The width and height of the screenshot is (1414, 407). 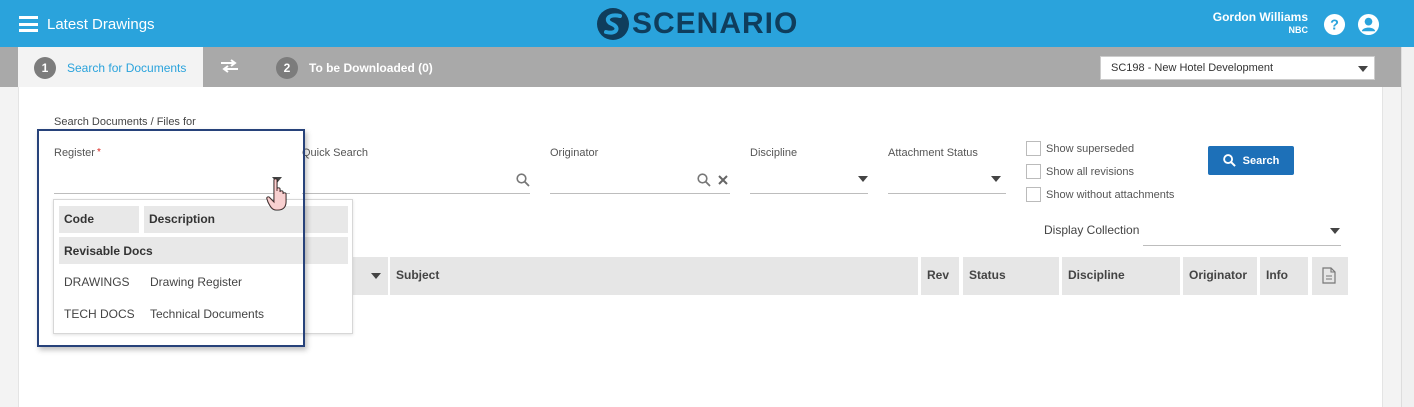 What do you see at coordinates (574, 153) in the screenshot?
I see `originator-label: Originator` at bounding box center [574, 153].